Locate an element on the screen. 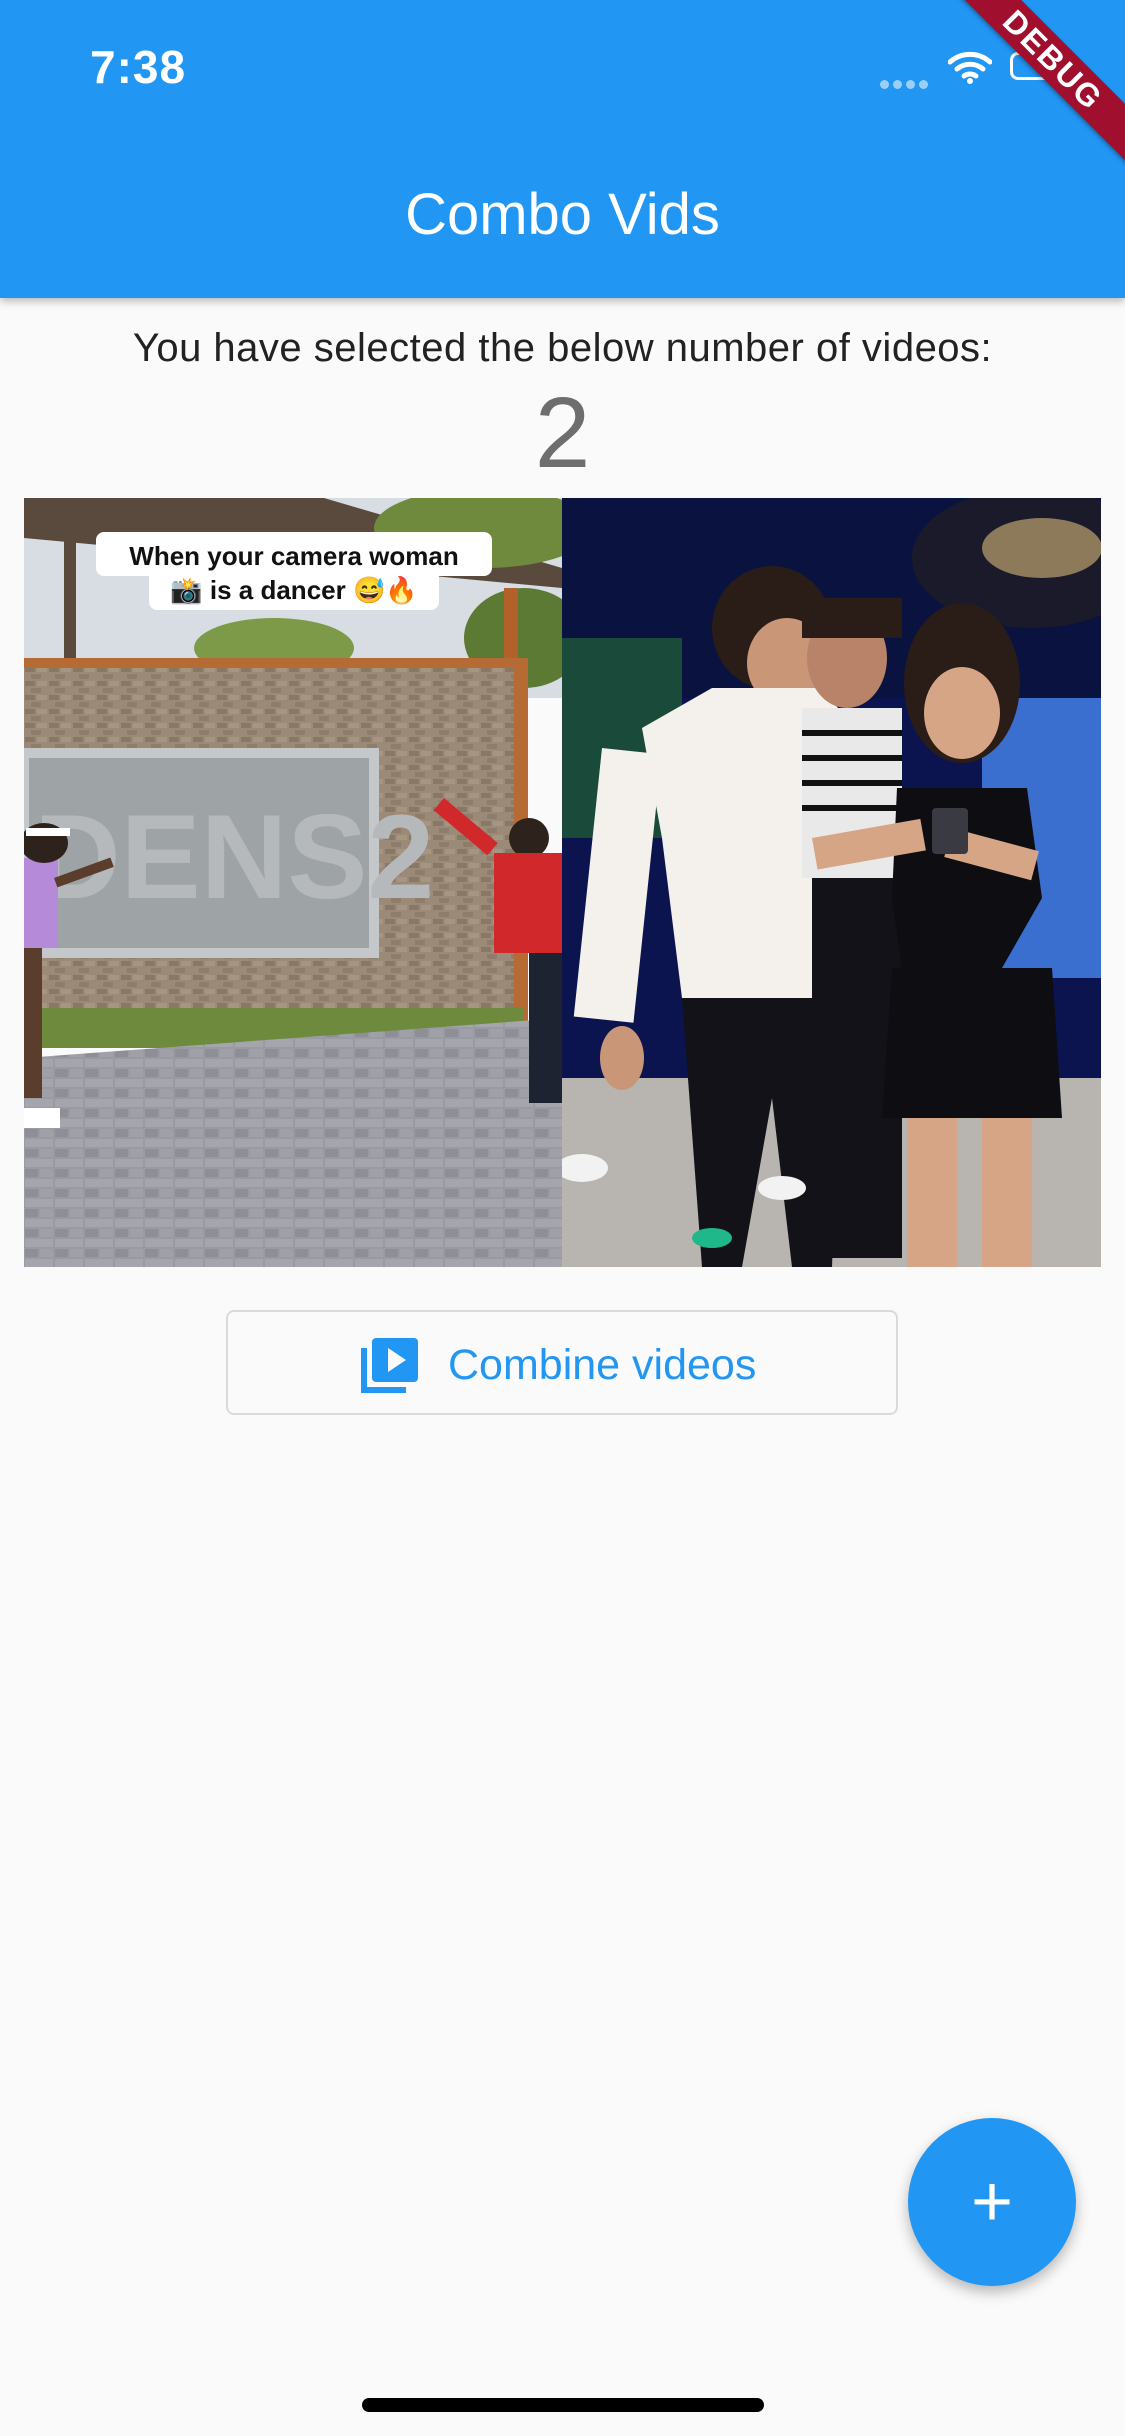 The width and height of the screenshot is (1125, 2436). selected-videos-count: 2 is located at coordinates (562, 433).